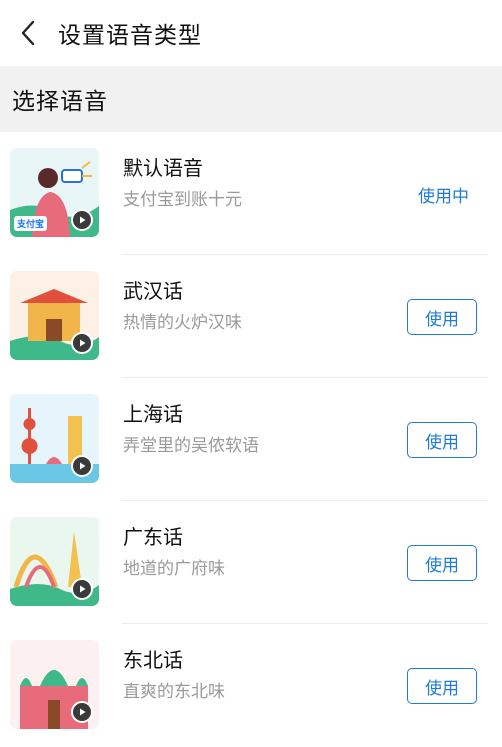 The image size is (502, 747). I want to click on section-header: 选择语音, so click(251, 99).